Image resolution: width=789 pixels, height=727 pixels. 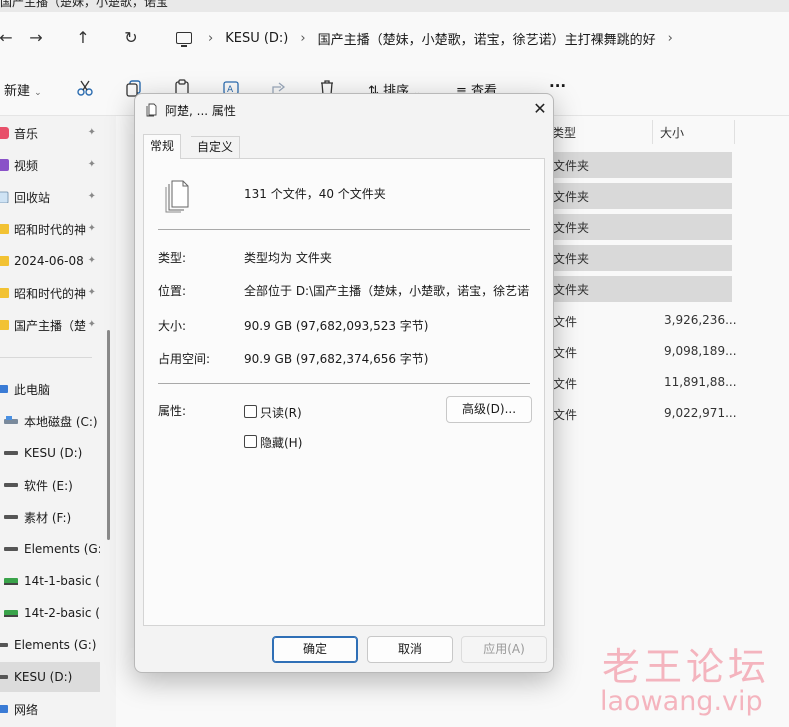 I want to click on this-pc-icon, so click(x=184, y=39).